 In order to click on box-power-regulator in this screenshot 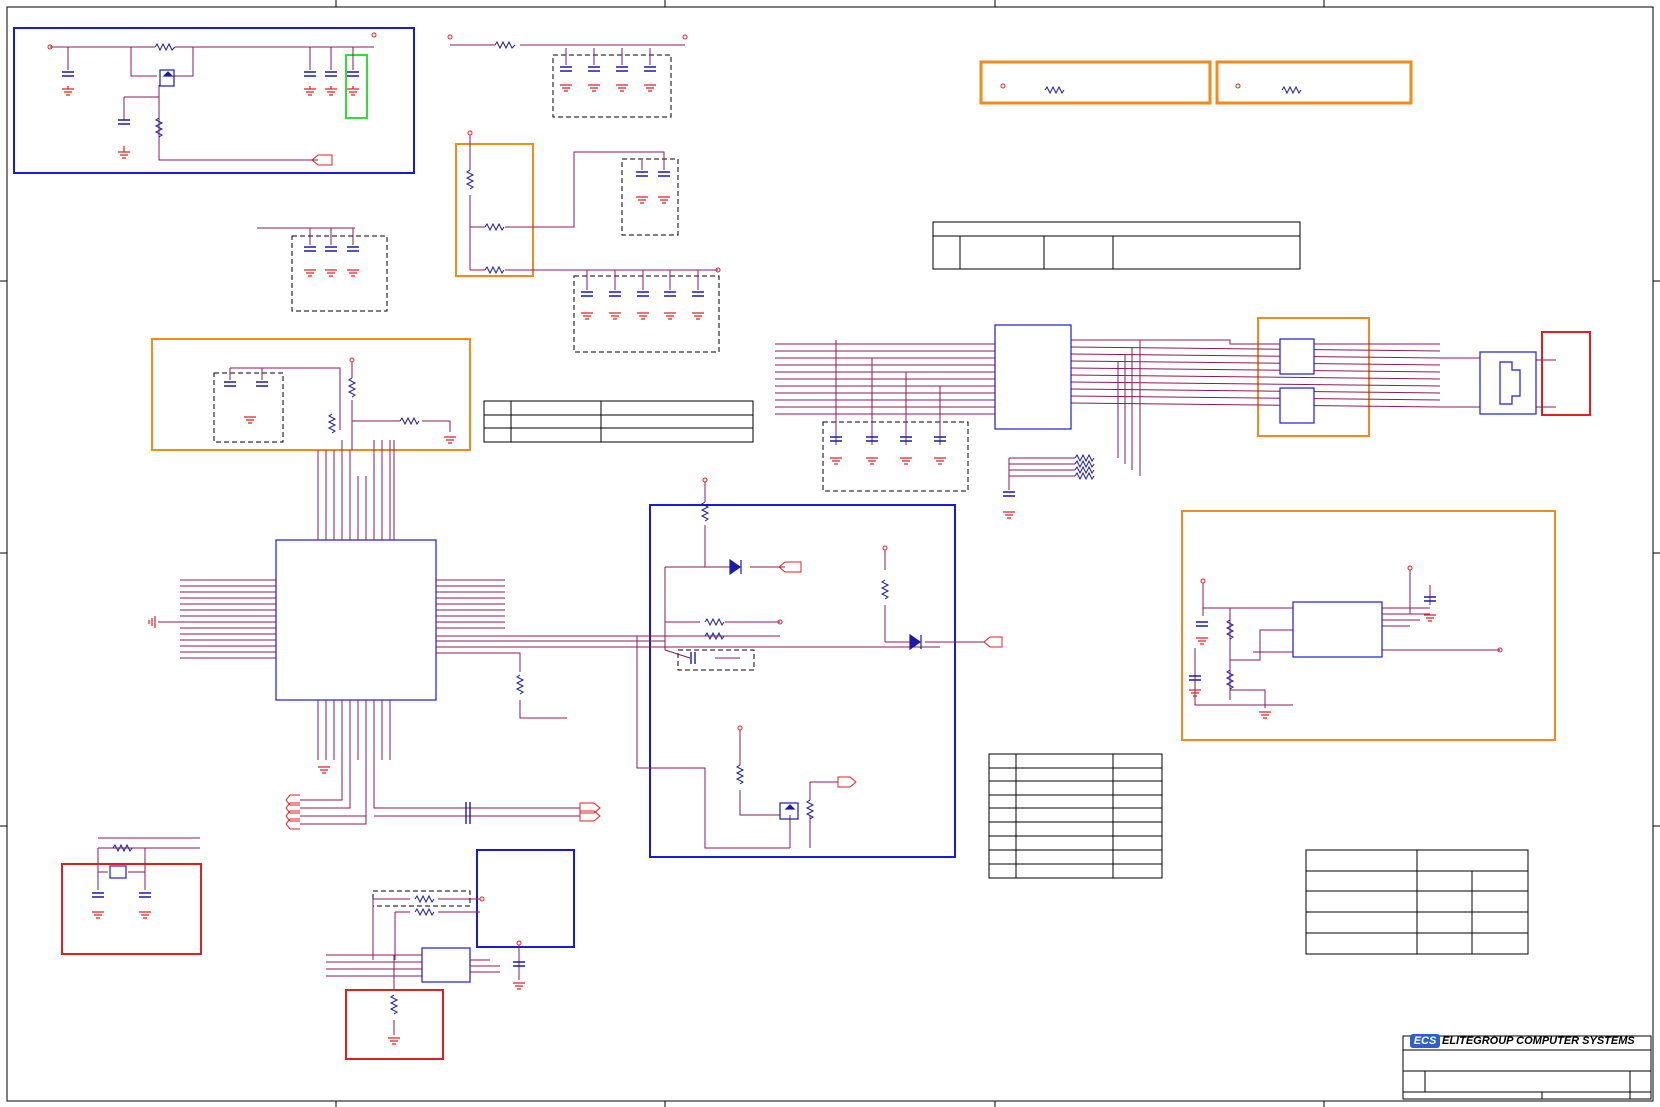, I will do `click(214, 100)`.